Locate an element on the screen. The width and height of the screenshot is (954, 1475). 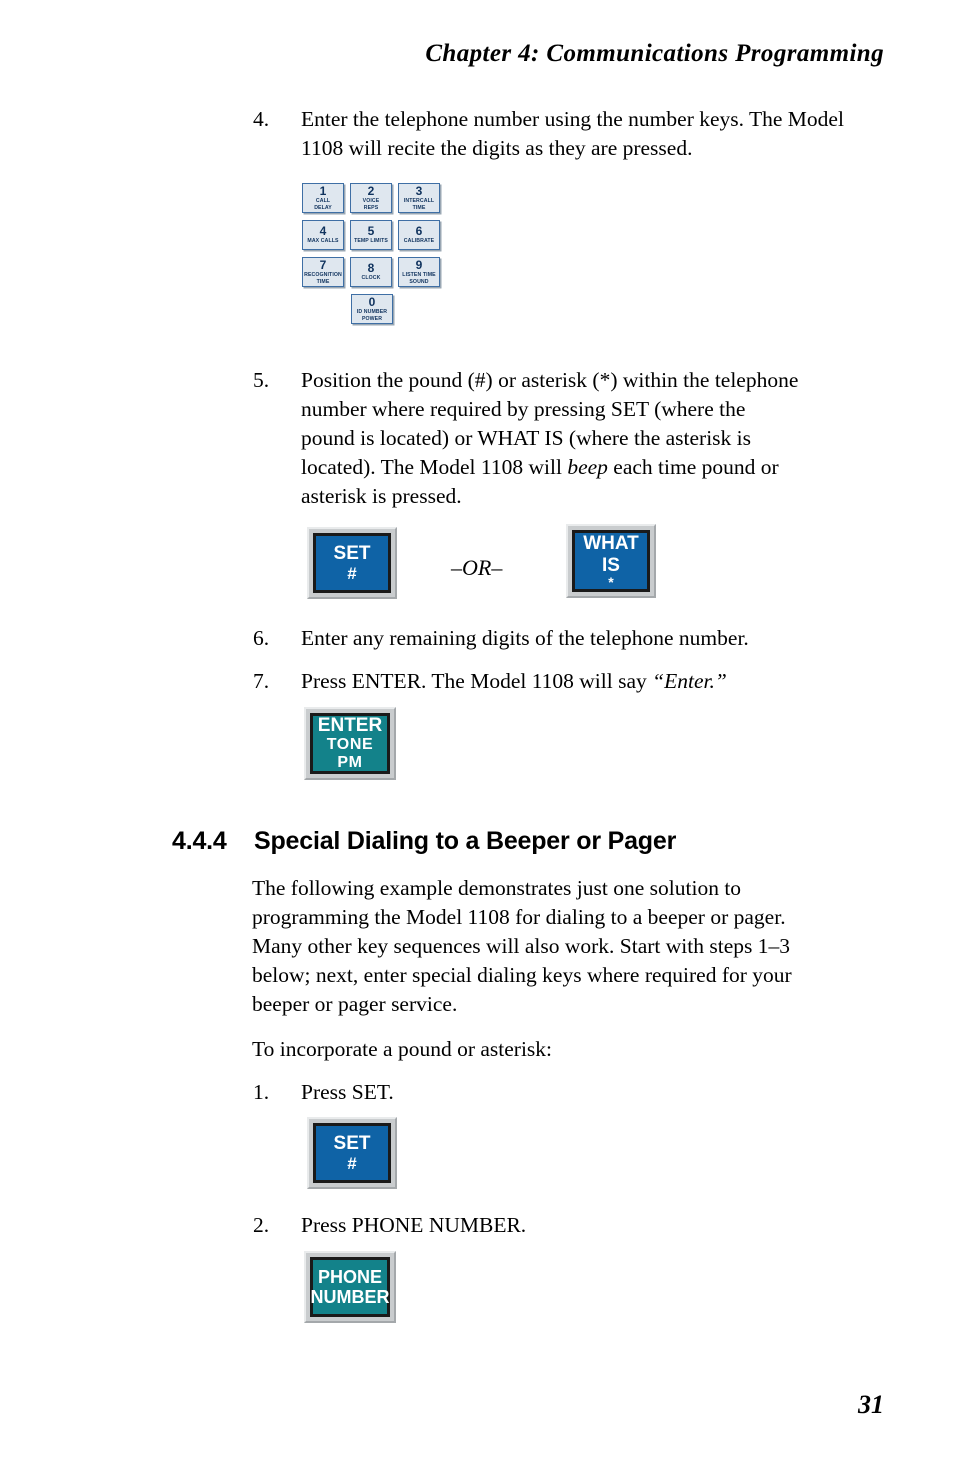
enter-button-face: ENTER TONE PM is located at coordinates (350, 743).